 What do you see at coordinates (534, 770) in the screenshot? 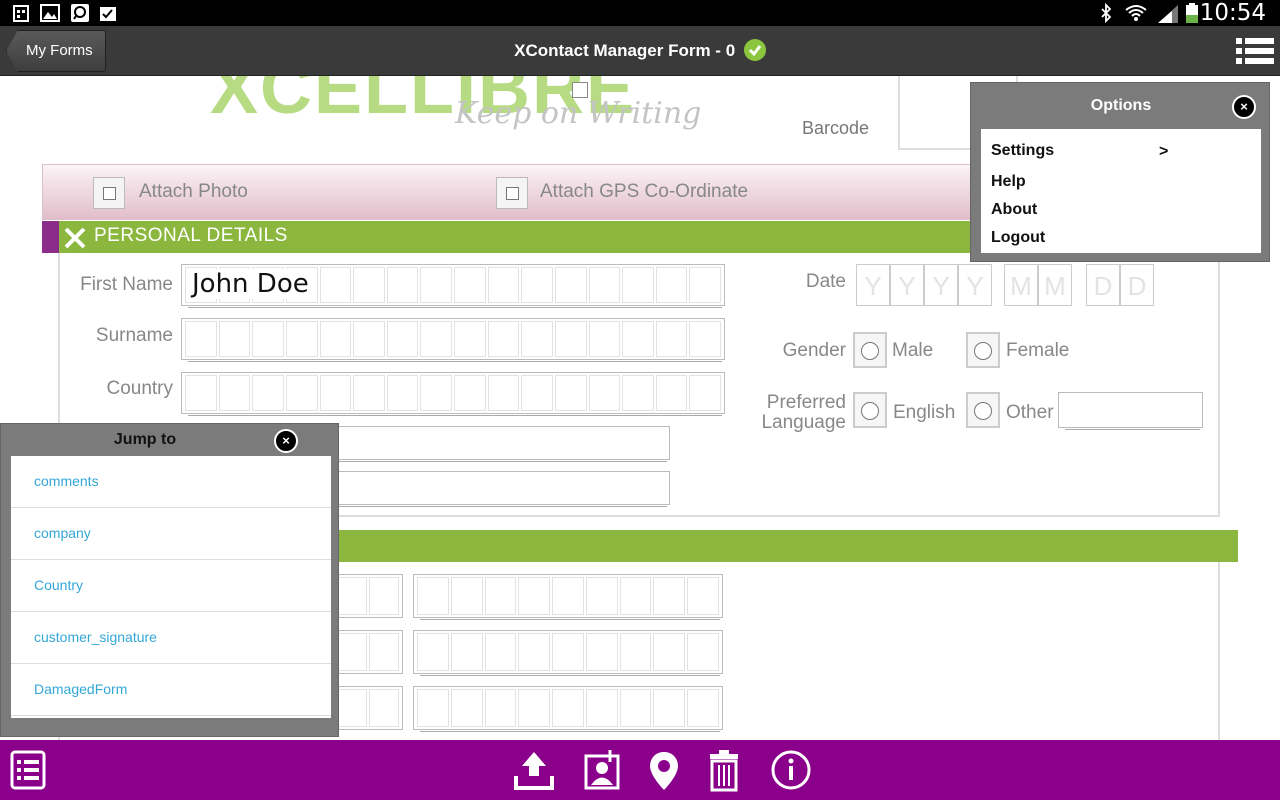
I see `upload-icon` at bounding box center [534, 770].